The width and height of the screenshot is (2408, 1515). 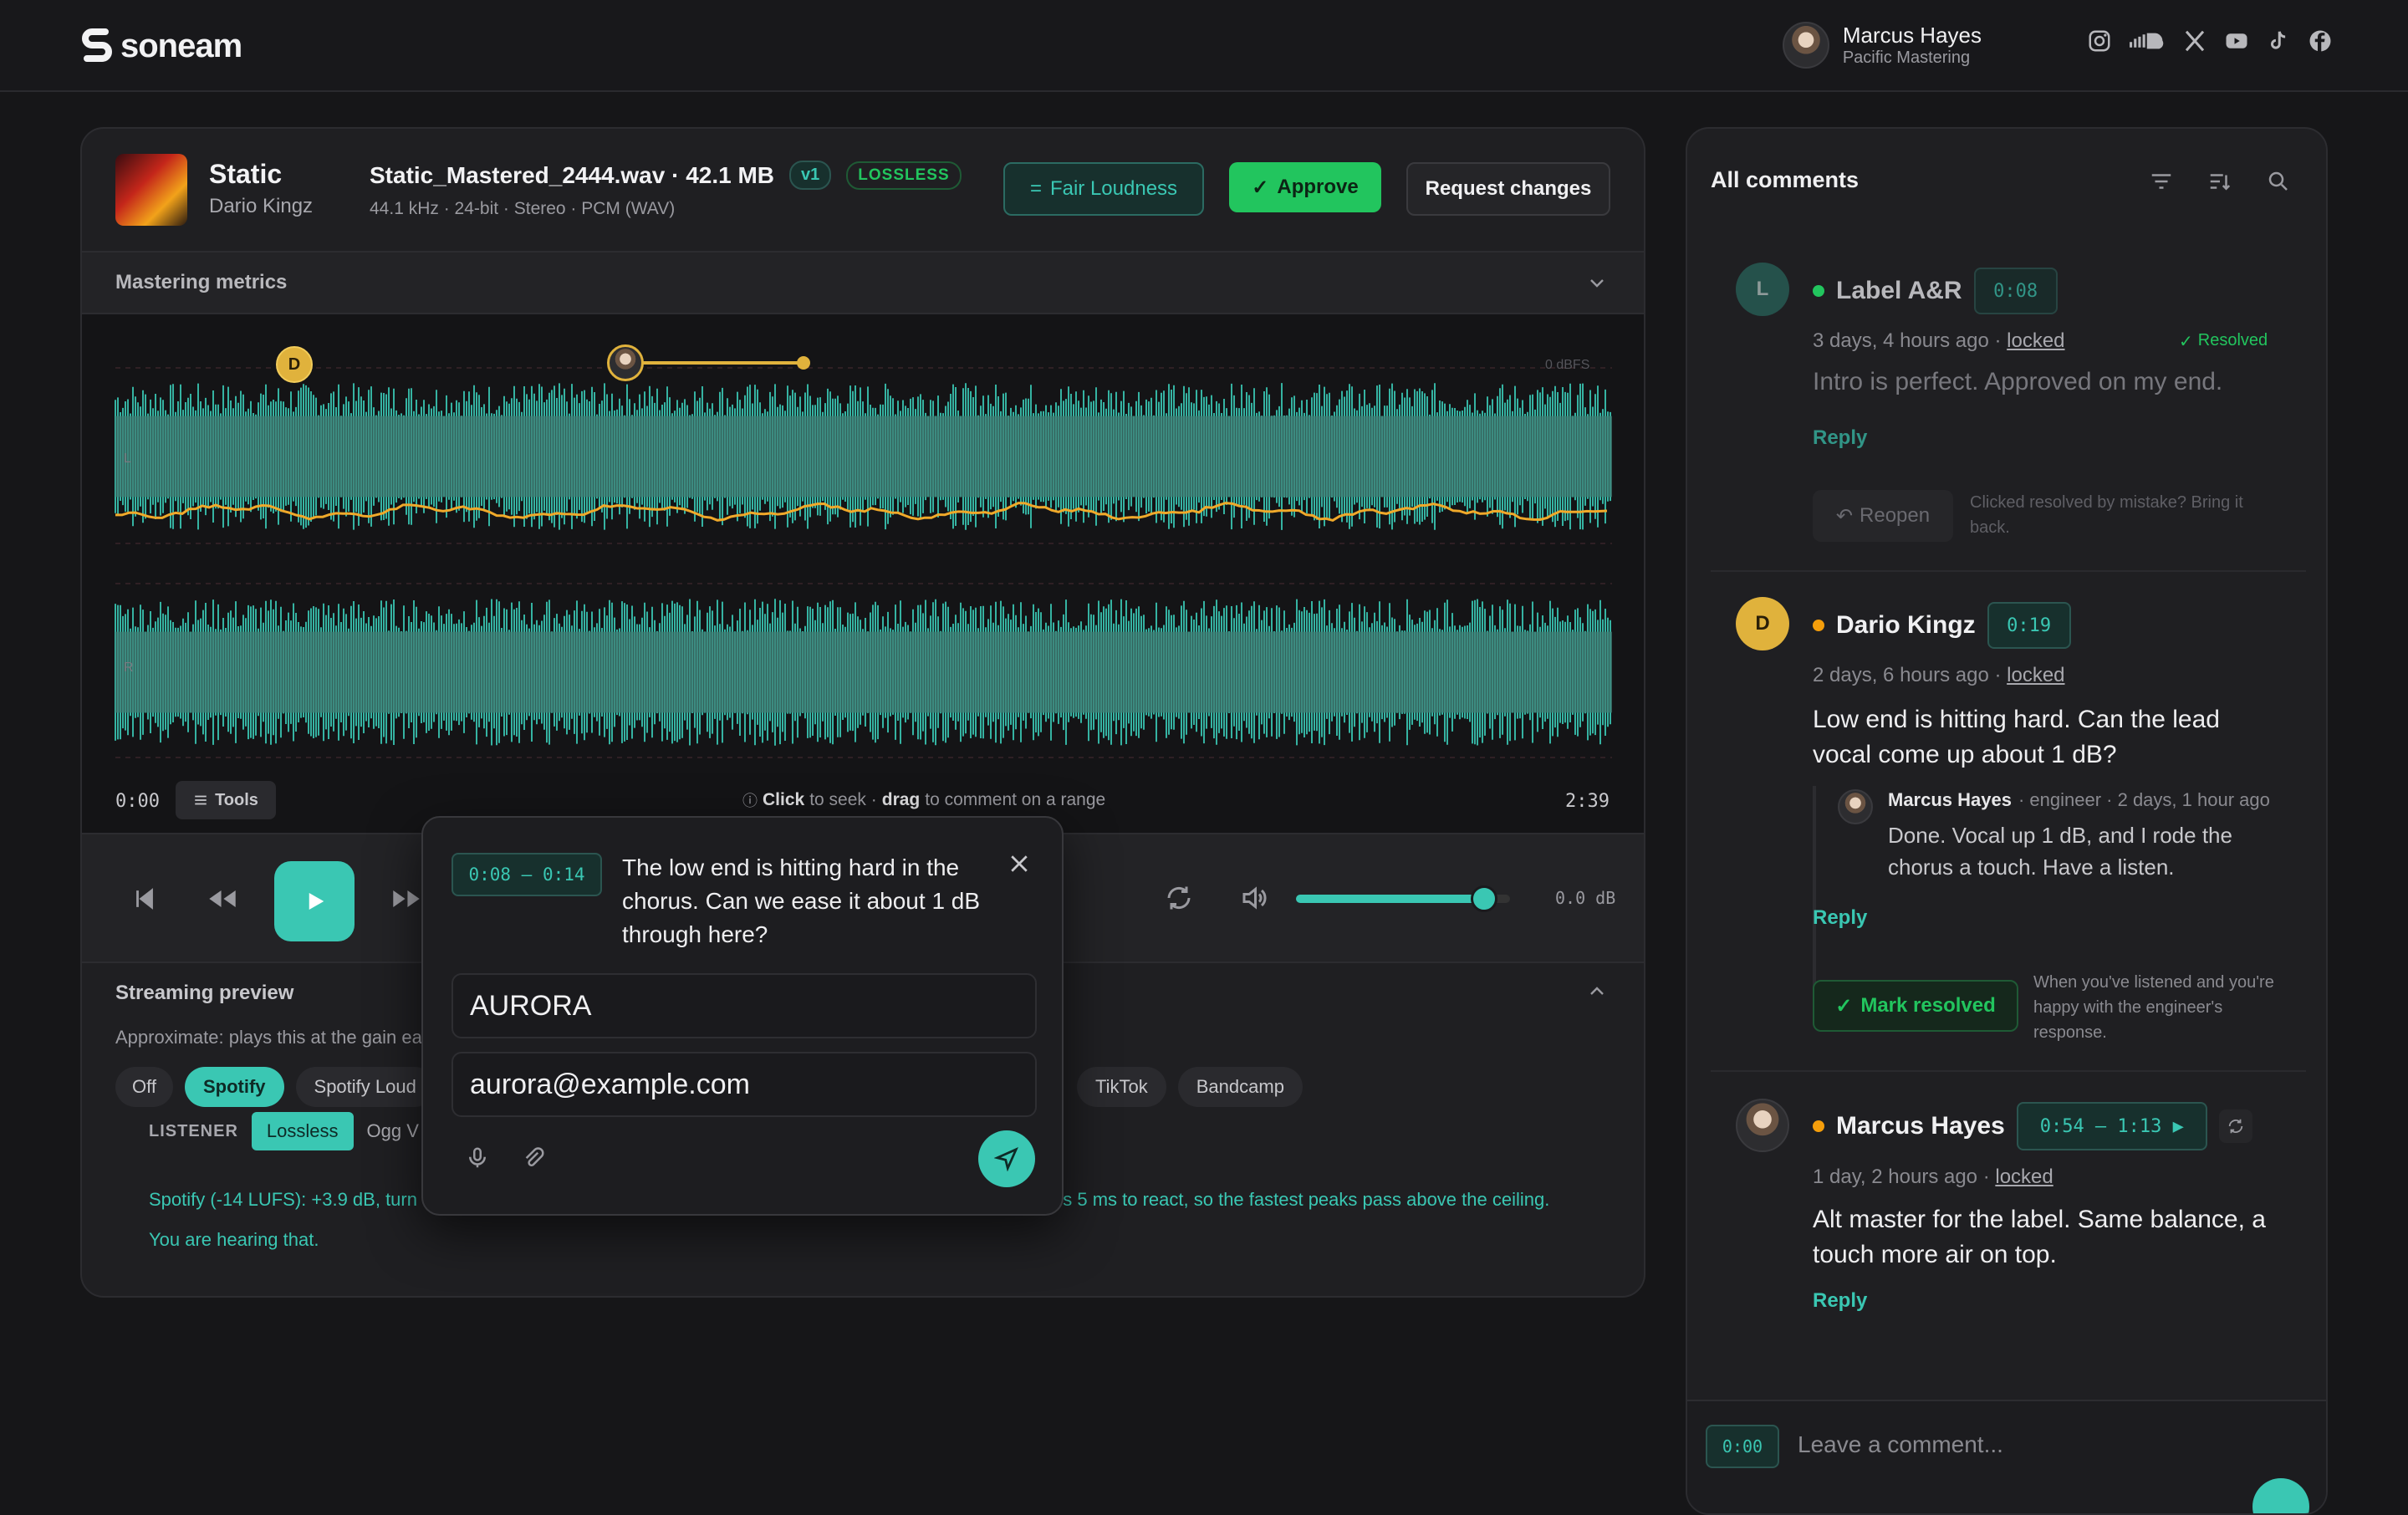 I want to click on replay-button, so click(x=2235, y=1126).